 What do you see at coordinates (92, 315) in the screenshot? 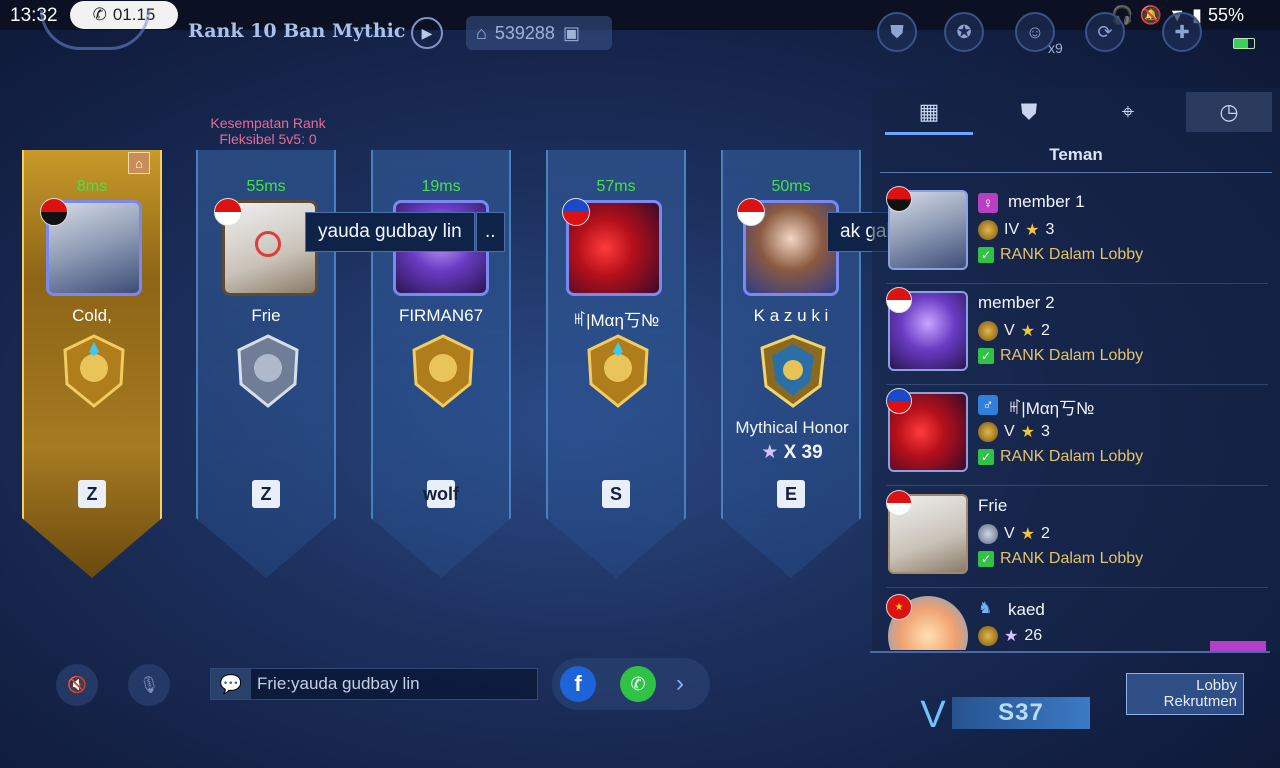
I see `player-name: Cold,` at bounding box center [92, 315].